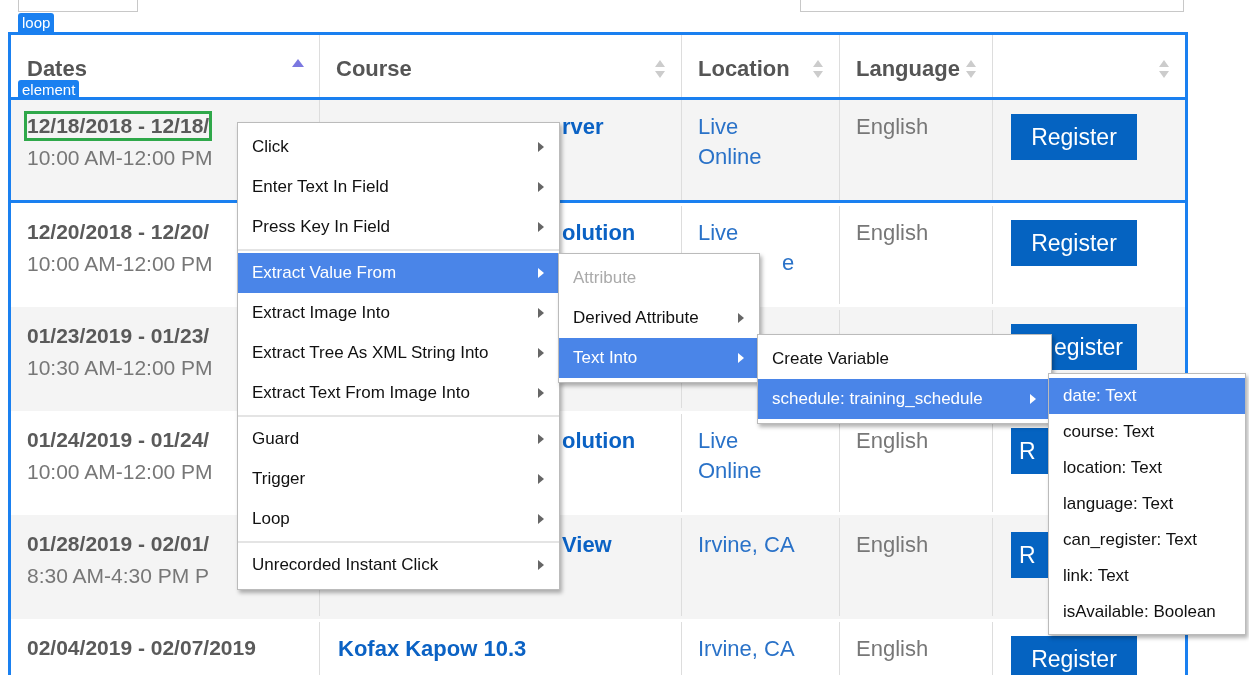 The height and width of the screenshot is (675, 1249). What do you see at coordinates (659, 358) in the screenshot?
I see `menu-item: Text Into` at bounding box center [659, 358].